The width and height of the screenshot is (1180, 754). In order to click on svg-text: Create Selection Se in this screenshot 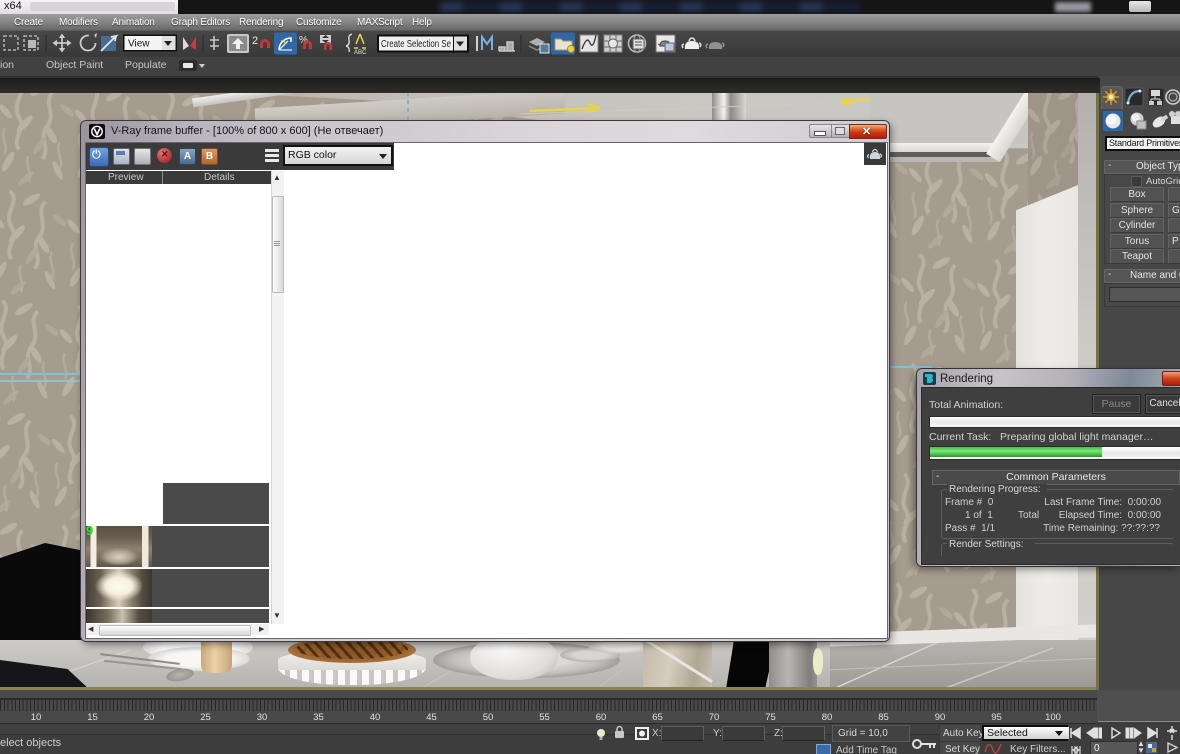, I will do `click(416, 44)`.